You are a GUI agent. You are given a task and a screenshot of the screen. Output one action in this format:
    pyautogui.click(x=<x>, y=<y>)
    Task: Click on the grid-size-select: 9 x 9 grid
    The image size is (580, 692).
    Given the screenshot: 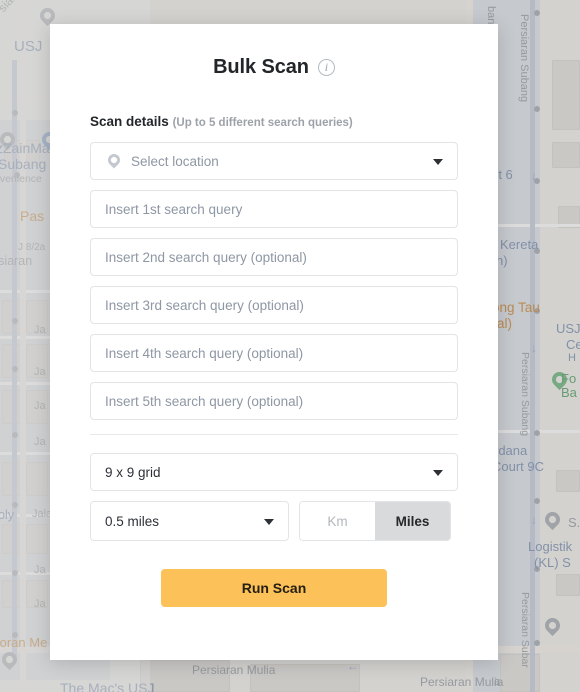 What is the action you would take?
    pyautogui.click(x=274, y=472)
    